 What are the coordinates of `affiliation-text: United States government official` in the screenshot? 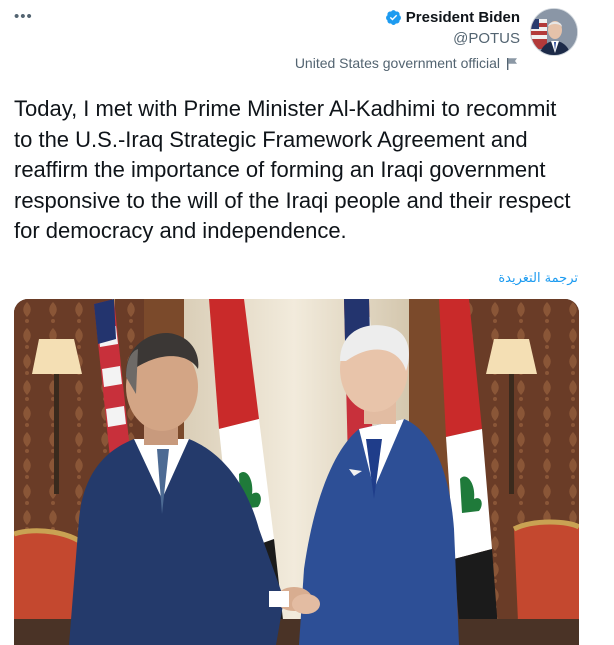 It's located at (397, 63).